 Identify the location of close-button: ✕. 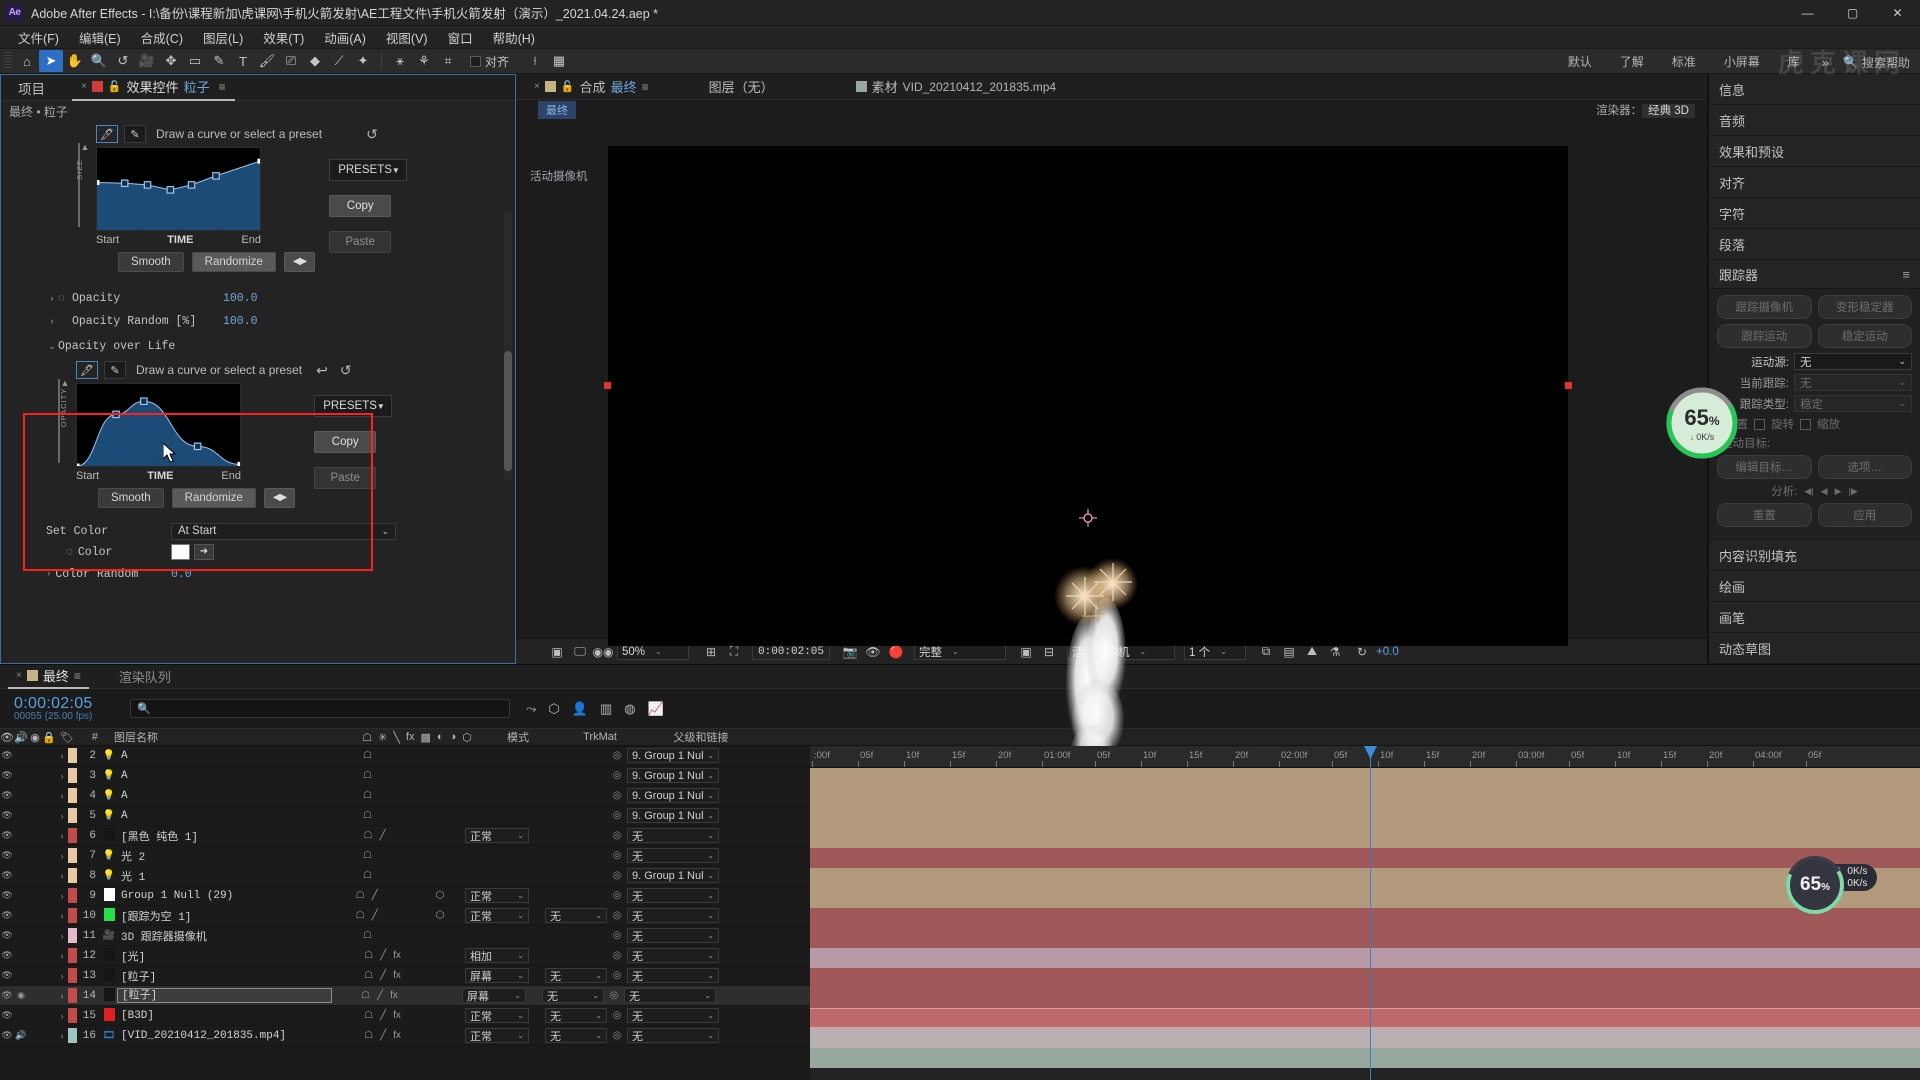
(1897, 13).